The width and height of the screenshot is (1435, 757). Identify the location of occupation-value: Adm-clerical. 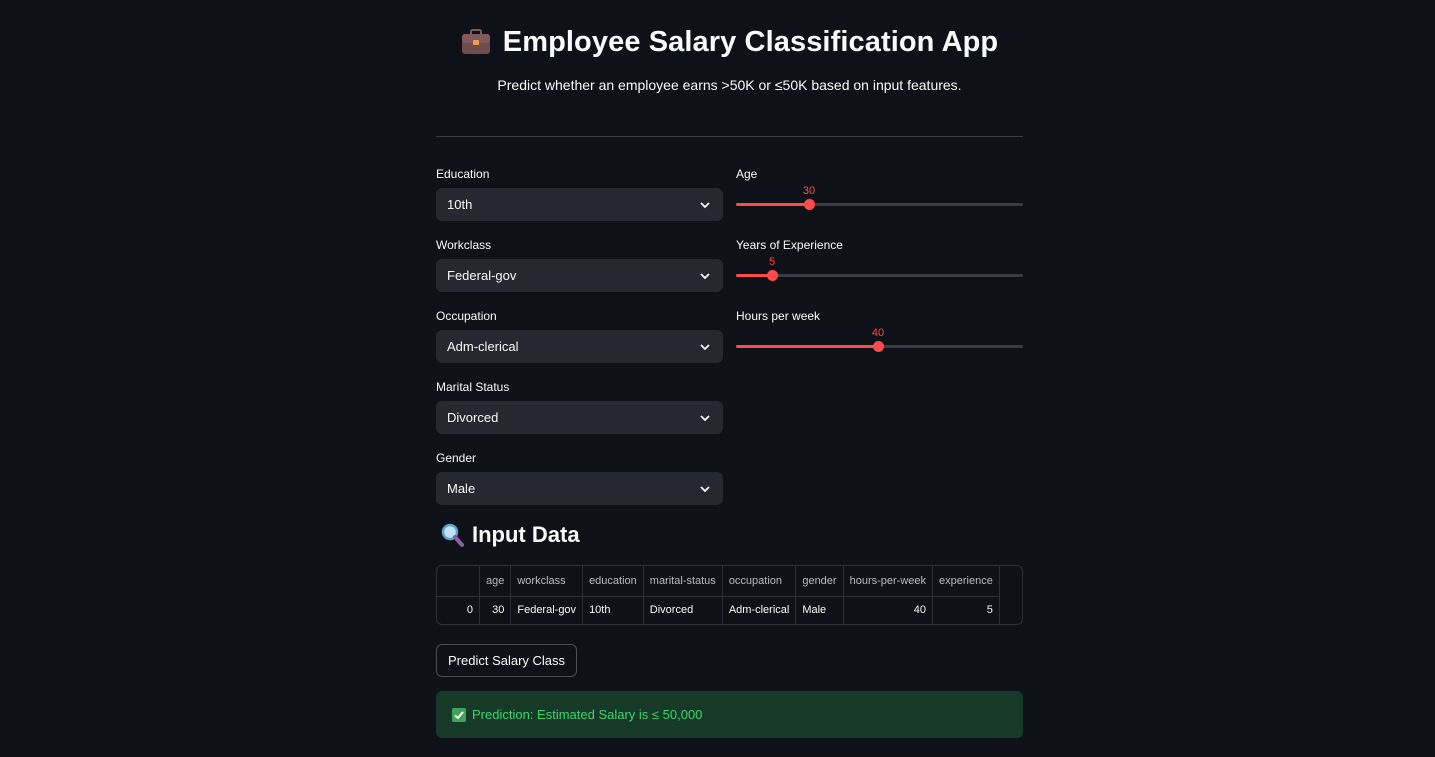
(483, 346).